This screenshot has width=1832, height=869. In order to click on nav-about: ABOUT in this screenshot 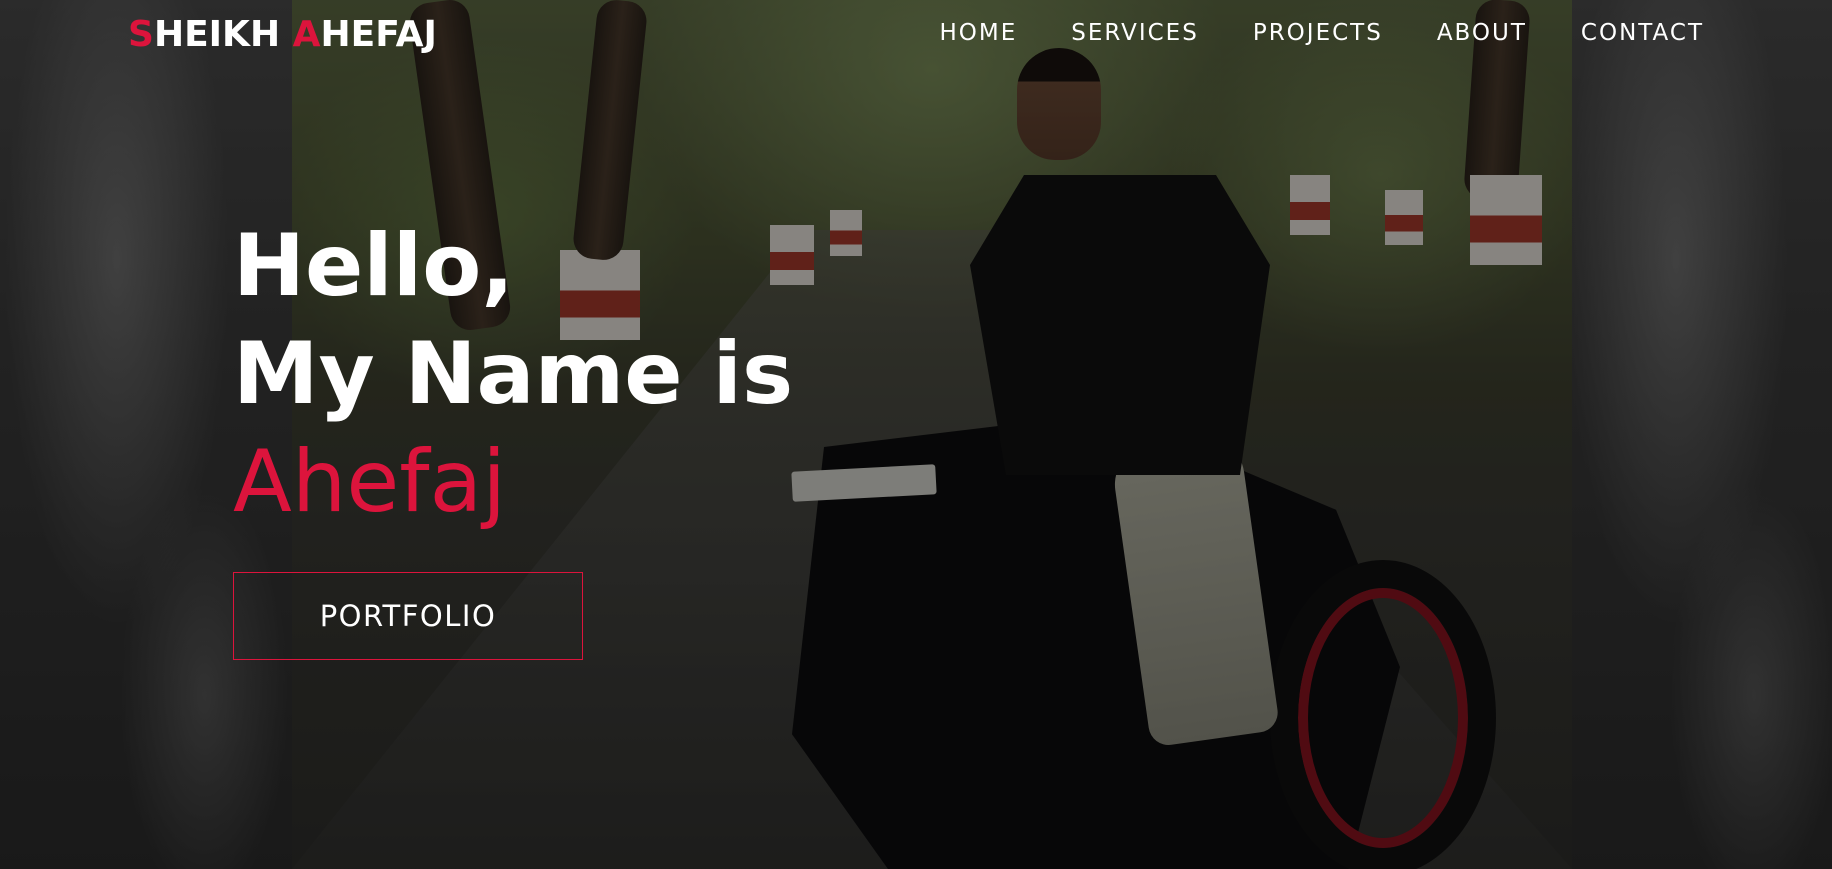, I will do `click(1482, 33)`.